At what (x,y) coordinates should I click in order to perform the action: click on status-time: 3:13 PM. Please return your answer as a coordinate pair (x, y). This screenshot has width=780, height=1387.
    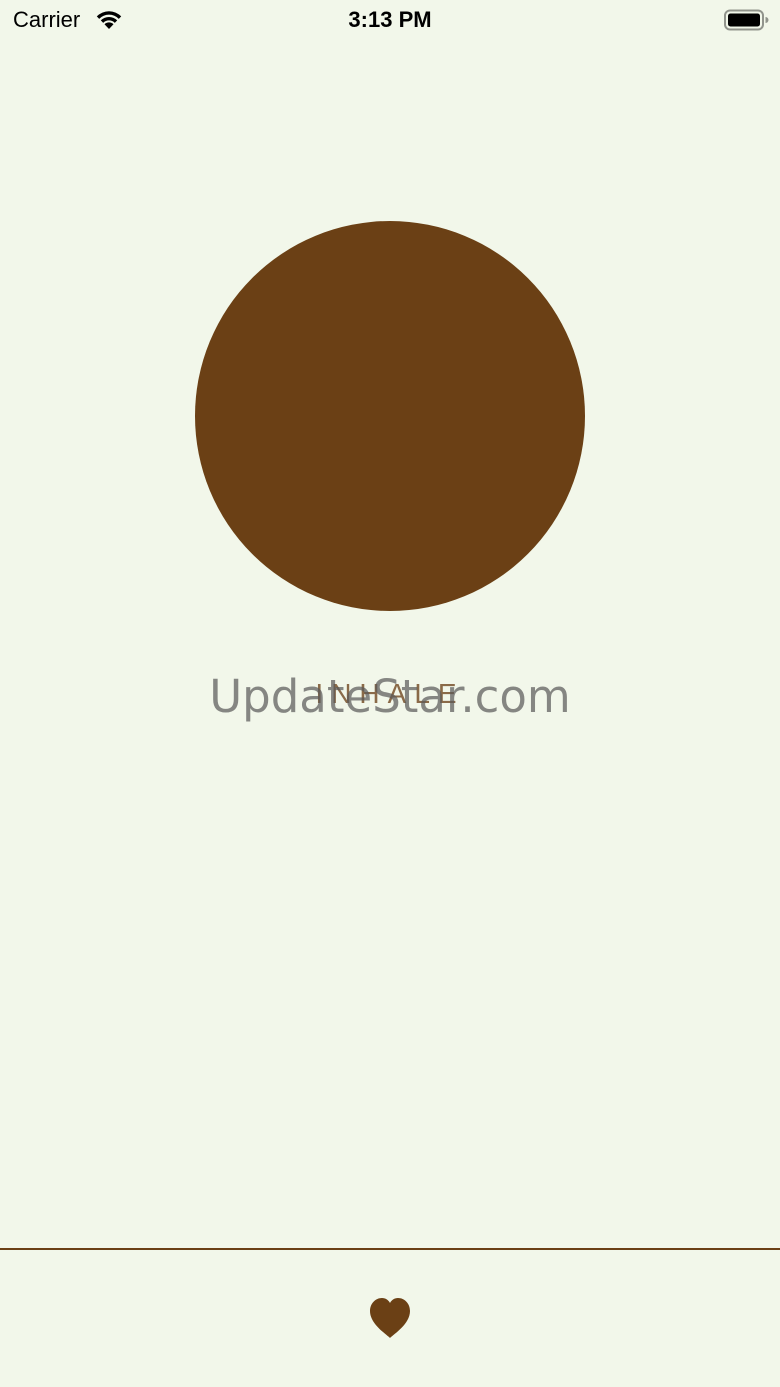
    Looking at the image, I should click on (390, 19).